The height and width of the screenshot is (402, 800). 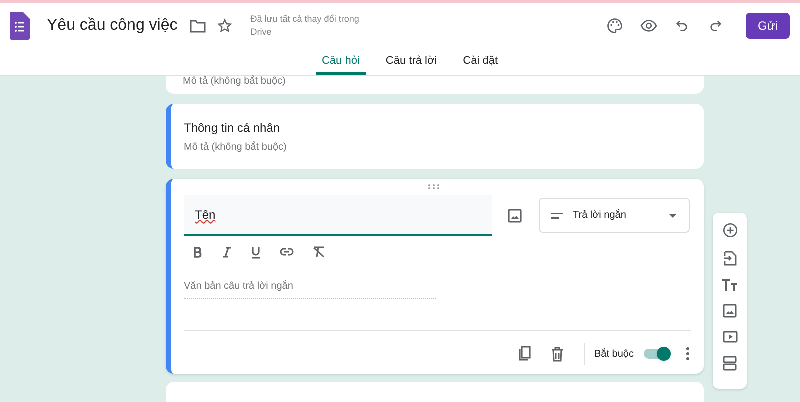 I want to click on section-icon, so click(x=730, y=363).